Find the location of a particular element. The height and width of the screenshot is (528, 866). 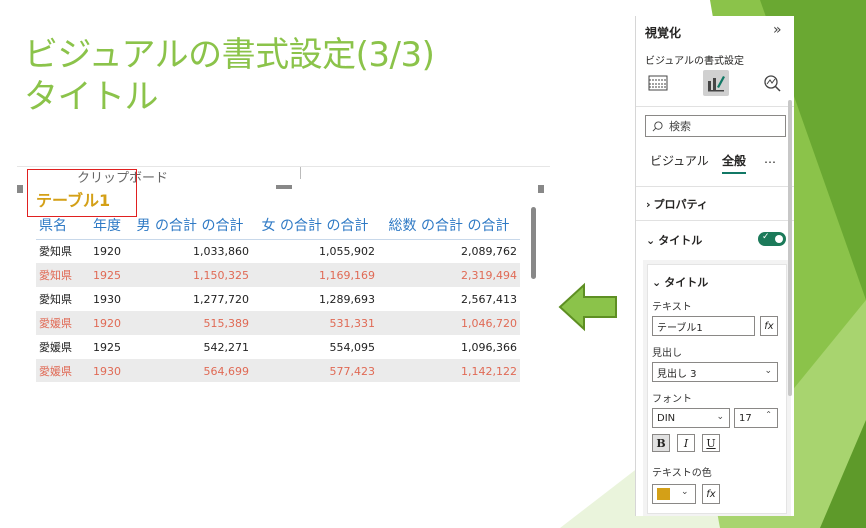

properties-section: › プロパティ is located at coordinates (677, 204).